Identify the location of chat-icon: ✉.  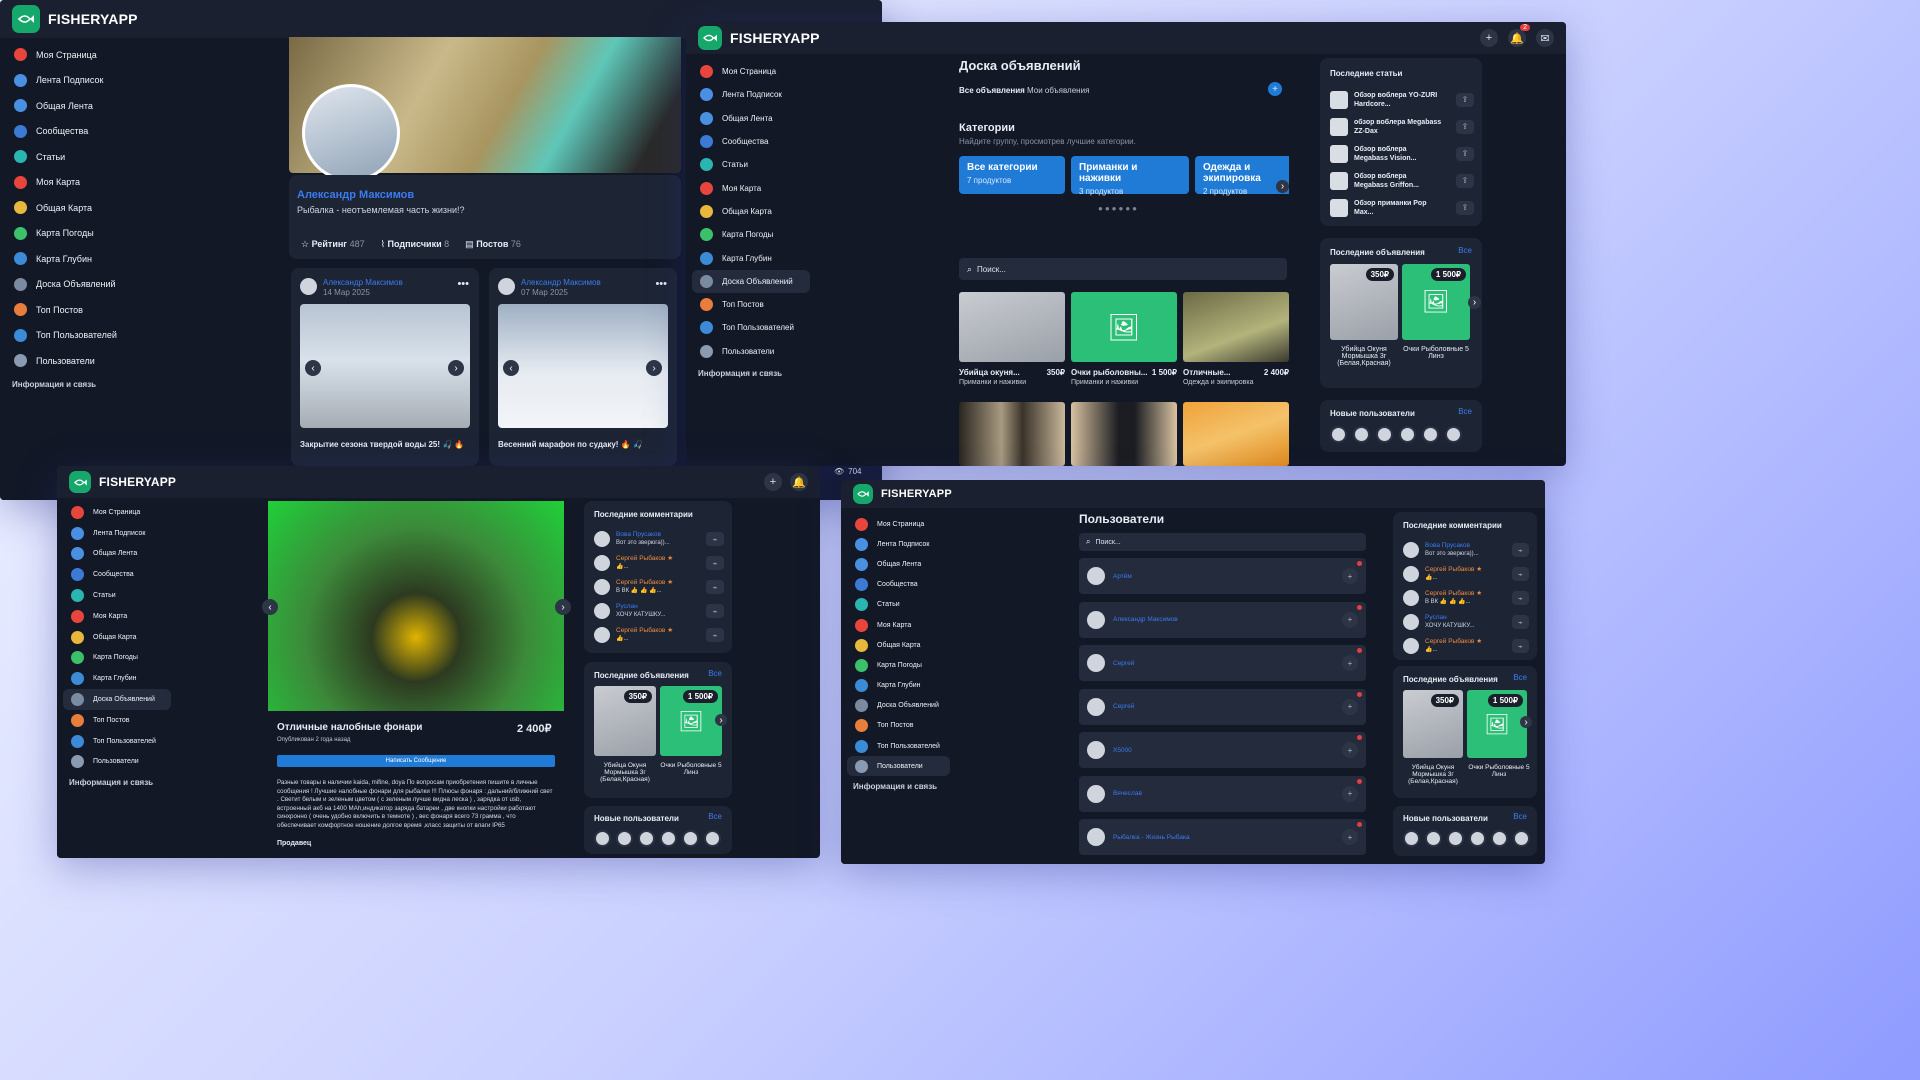
(1545, 38).